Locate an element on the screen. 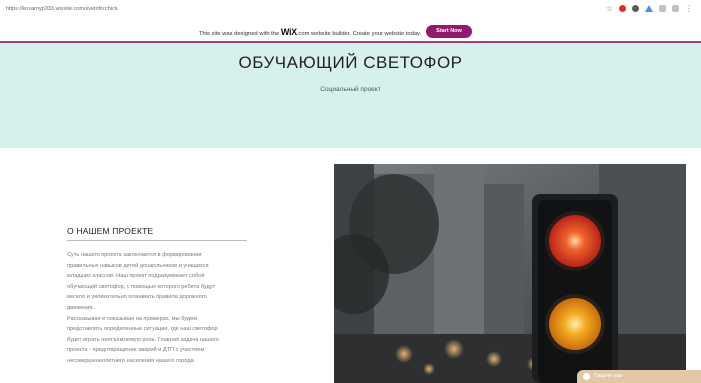  browser-toolbar-icons: ☆ ⋮ is located at coordinates (649, 9).